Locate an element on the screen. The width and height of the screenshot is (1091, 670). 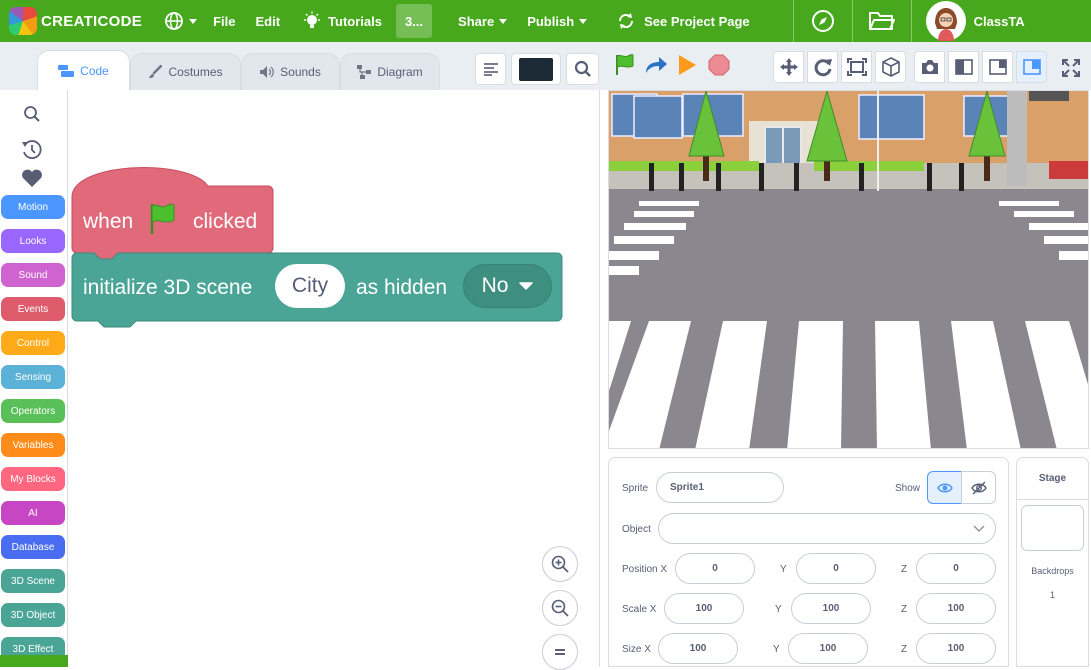
category-sensing: Sensing is located at coordinates (33, 377).